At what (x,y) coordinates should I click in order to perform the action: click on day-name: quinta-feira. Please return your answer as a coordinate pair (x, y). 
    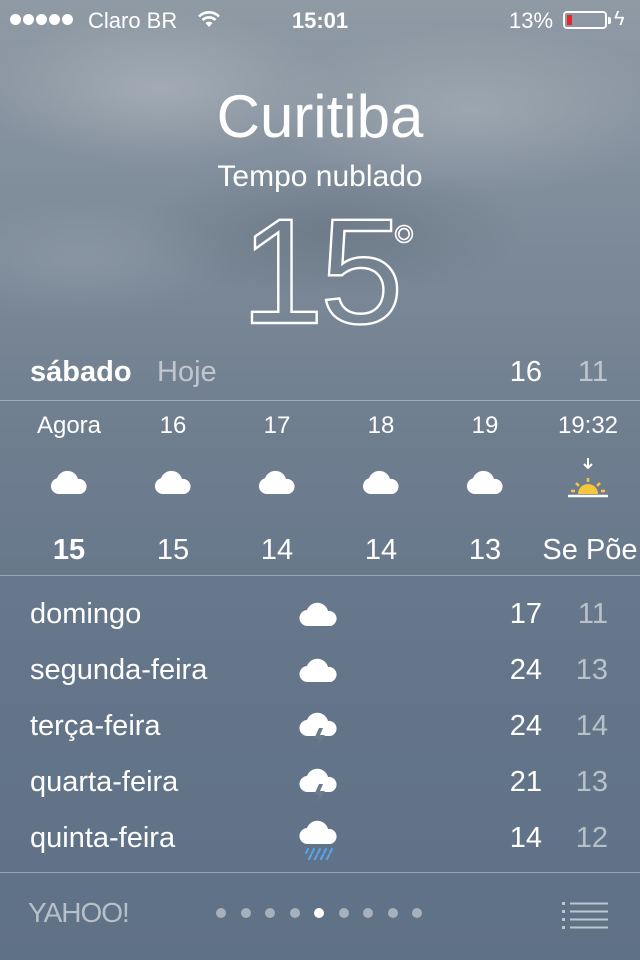
    Looking at the image, I should click on (103, 838).